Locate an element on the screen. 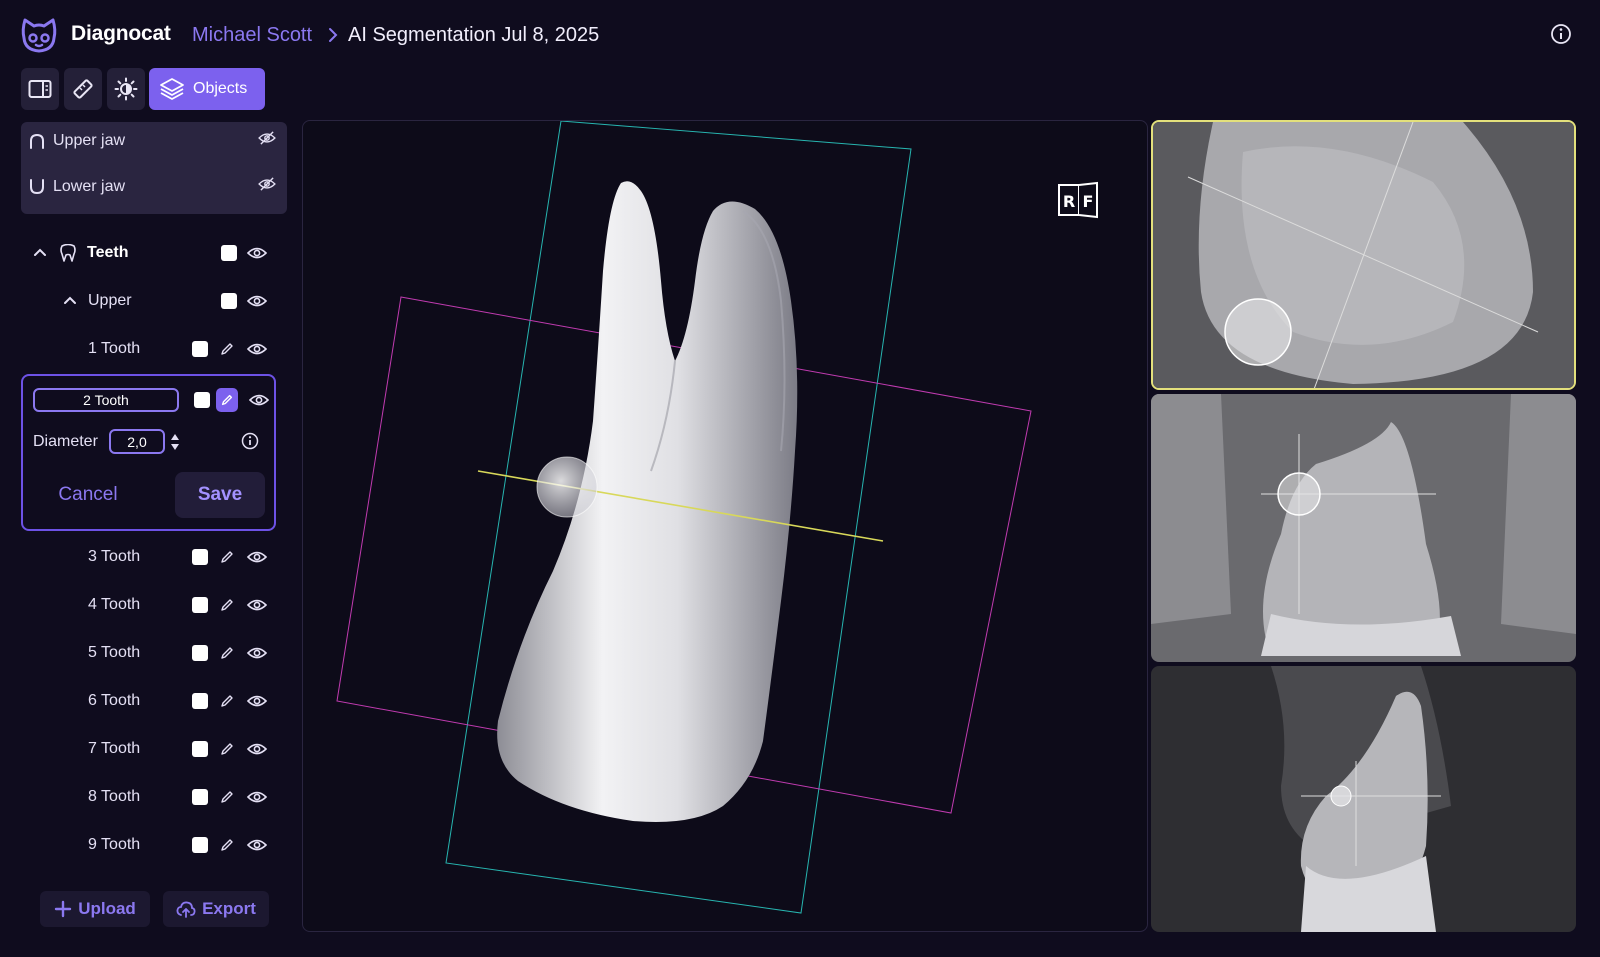  coronal-ct-image is located at coordinates (1363, 528).